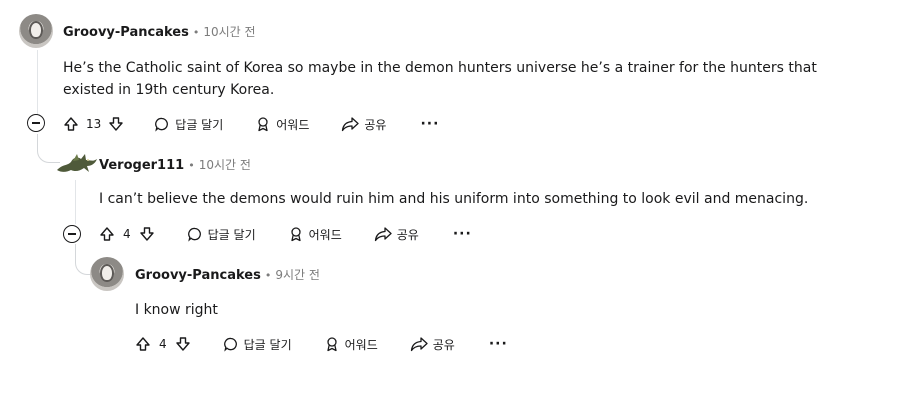 The height and width of the screenshot is (401, 908). What do you see at coordinates (176, 310) in the screenshot?
I see `comment-body: I know right` at bounding box center [176, 310].